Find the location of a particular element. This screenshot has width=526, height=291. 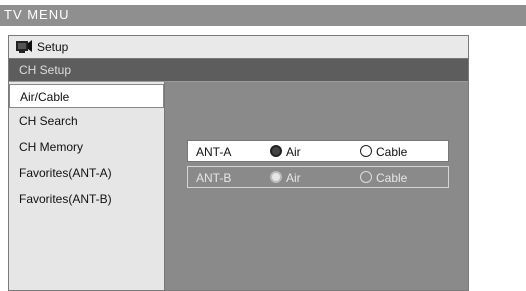

setup-label: Setup is located at coordinates (53, 47).